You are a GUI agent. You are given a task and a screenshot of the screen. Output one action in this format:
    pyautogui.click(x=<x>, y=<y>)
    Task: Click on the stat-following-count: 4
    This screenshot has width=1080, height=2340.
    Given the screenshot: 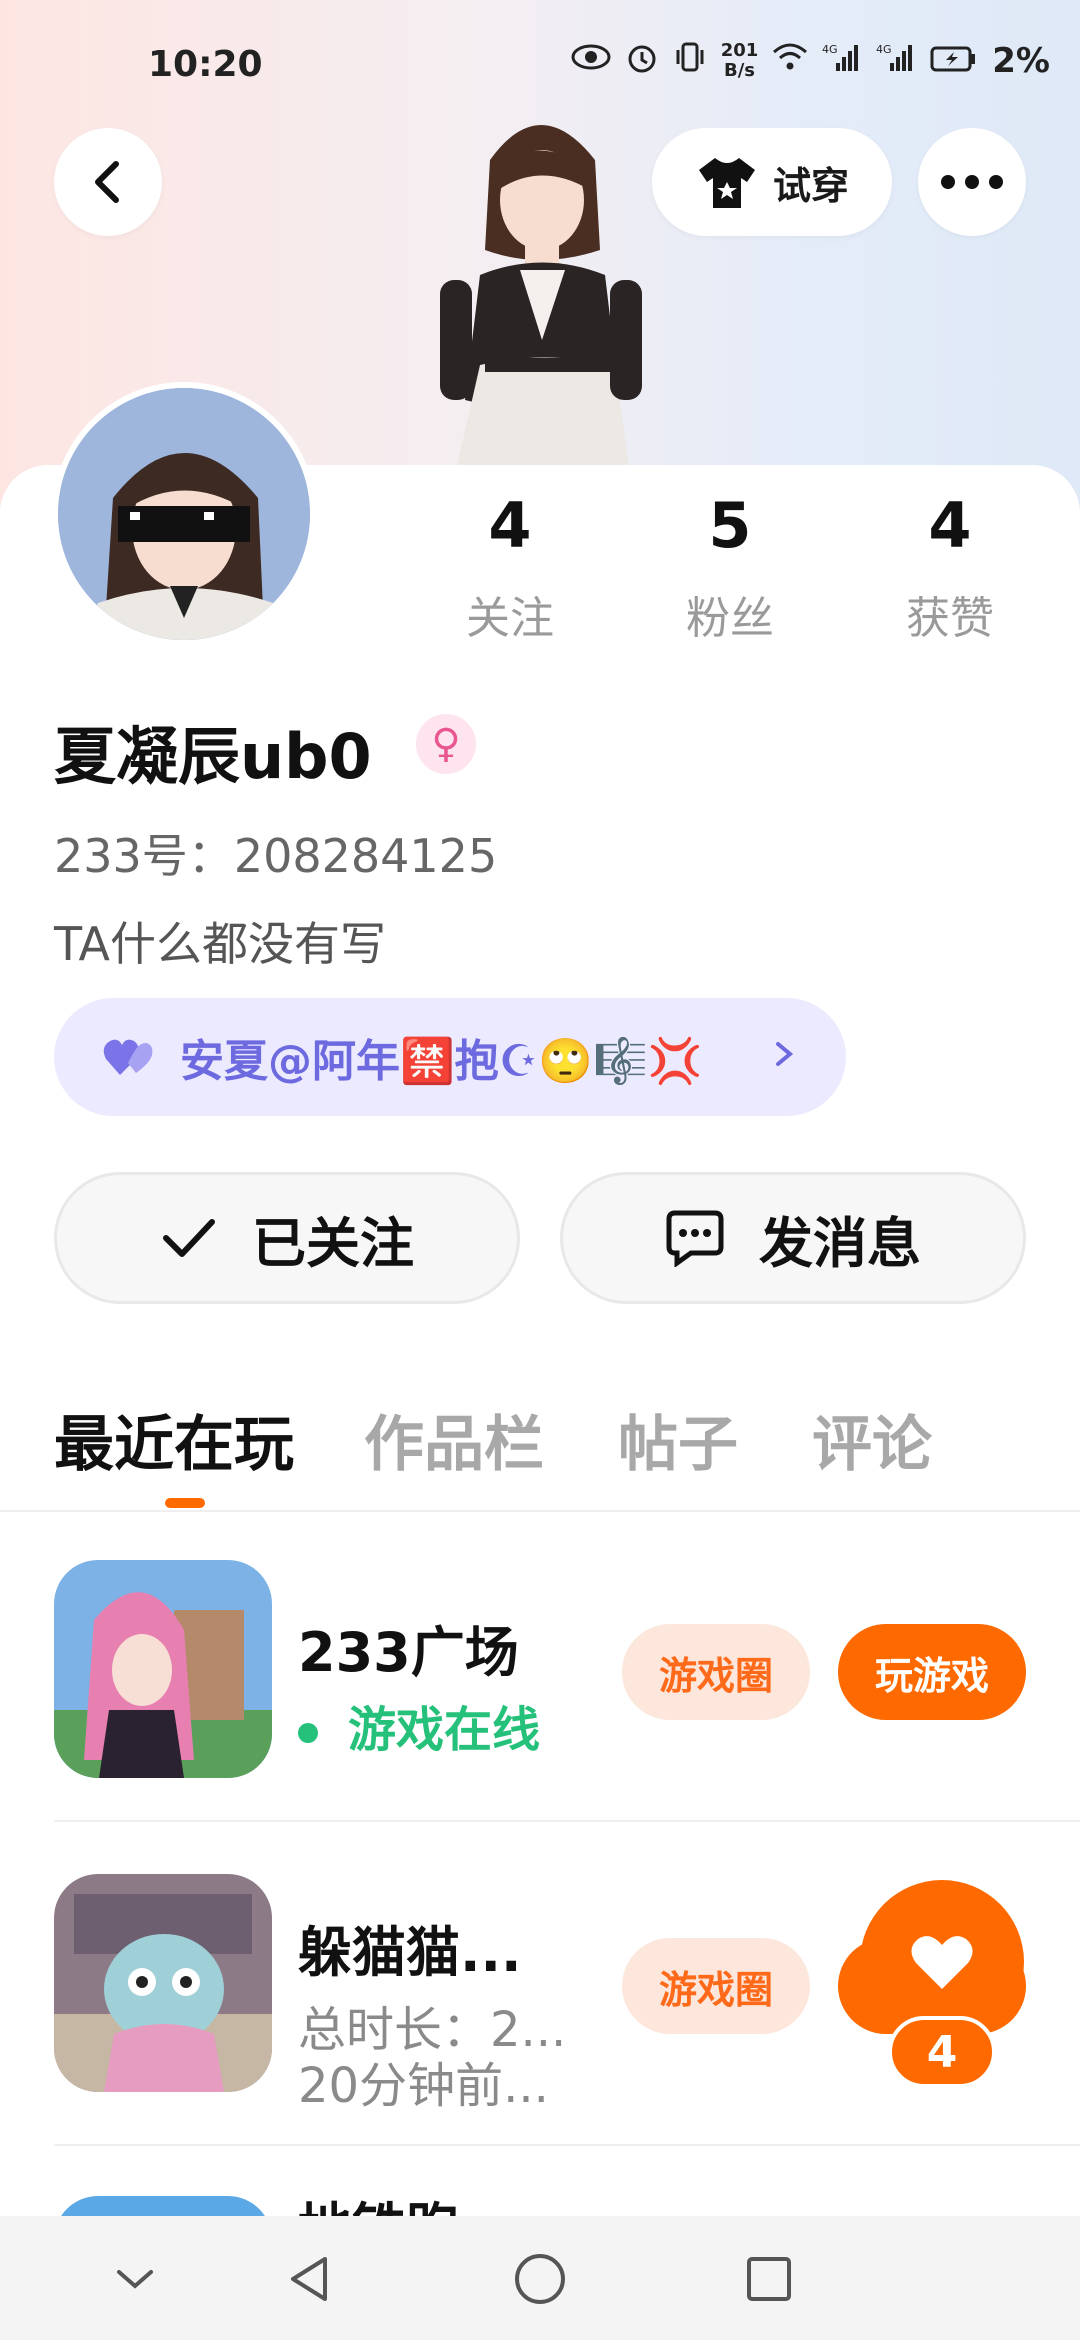 What is the action you would take?
    pyautogui.click(x=510, y=525)
    